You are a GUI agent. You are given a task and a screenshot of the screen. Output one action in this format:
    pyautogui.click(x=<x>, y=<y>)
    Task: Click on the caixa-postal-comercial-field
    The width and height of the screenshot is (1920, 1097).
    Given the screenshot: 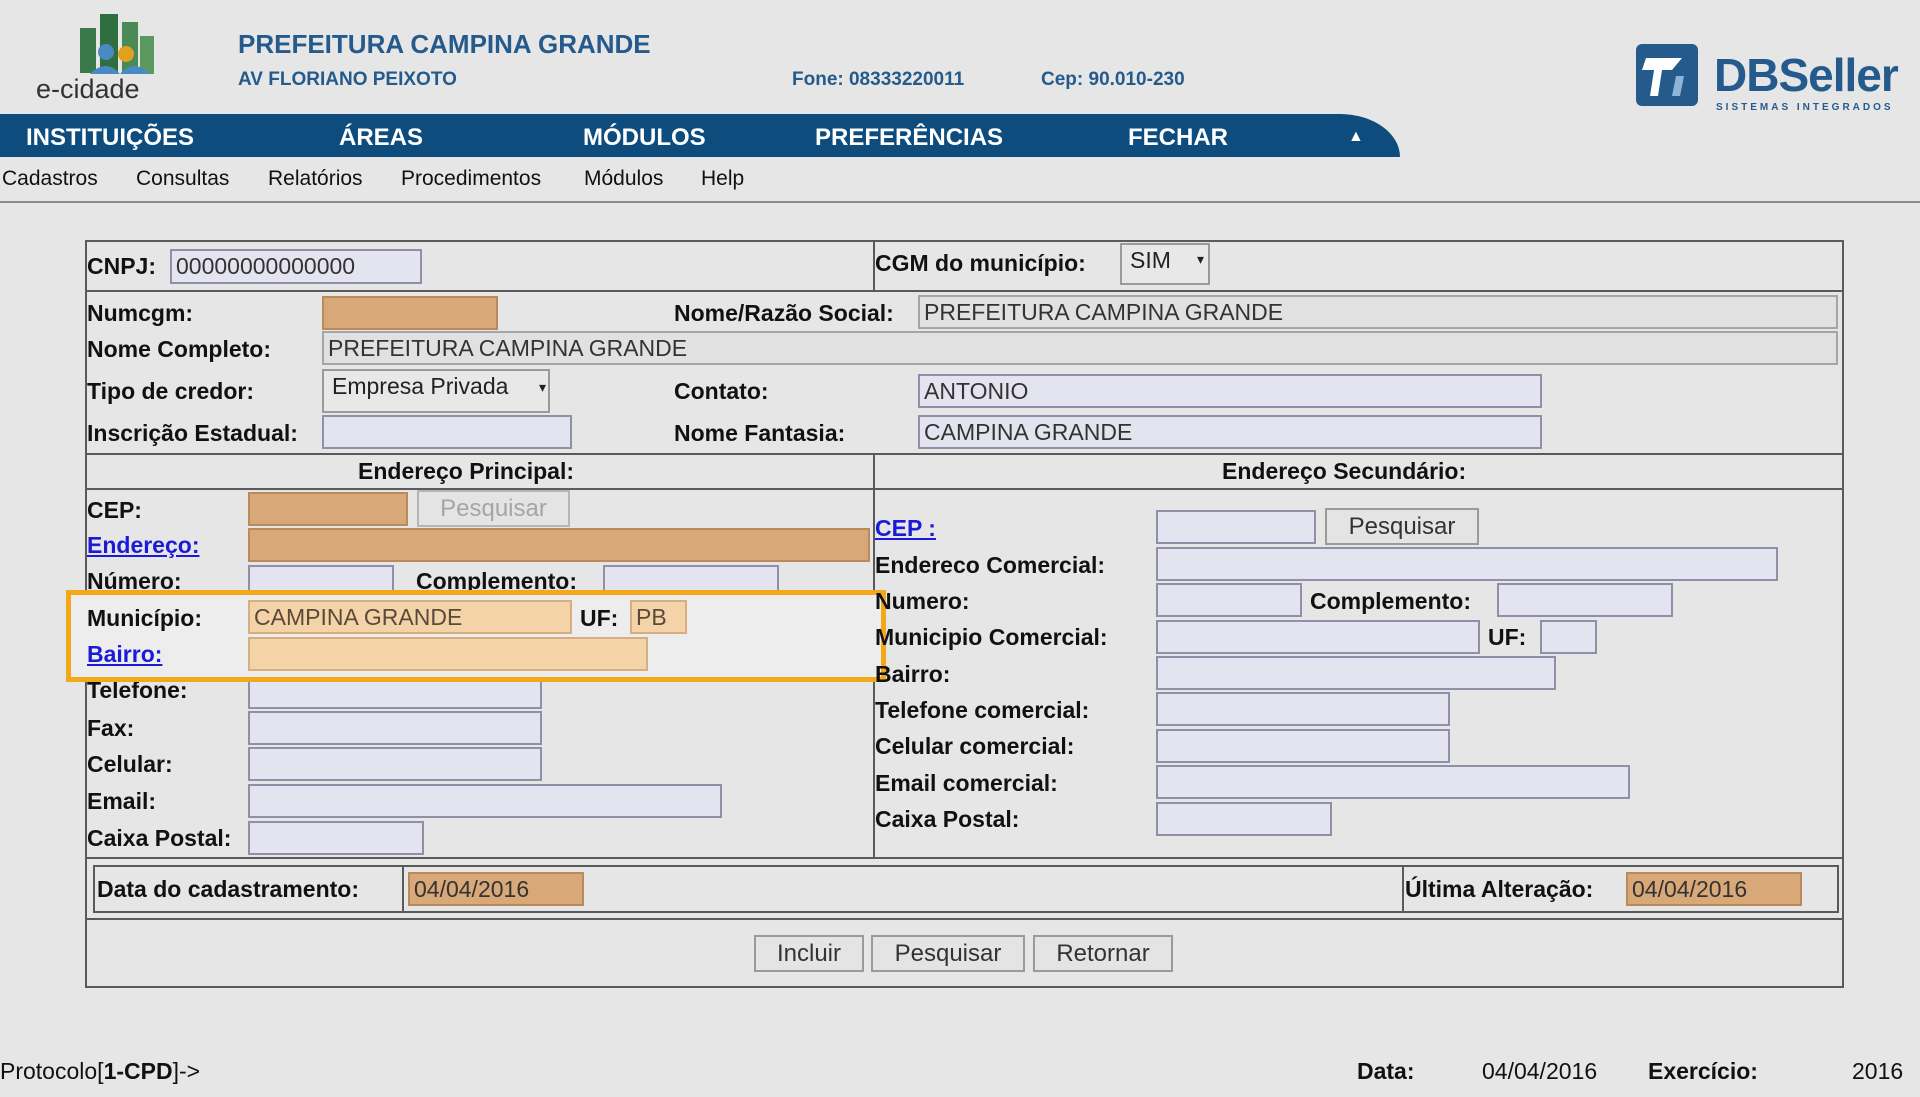 What is the action you would take?
    pyautogui.click(x=1244, y=819)
    